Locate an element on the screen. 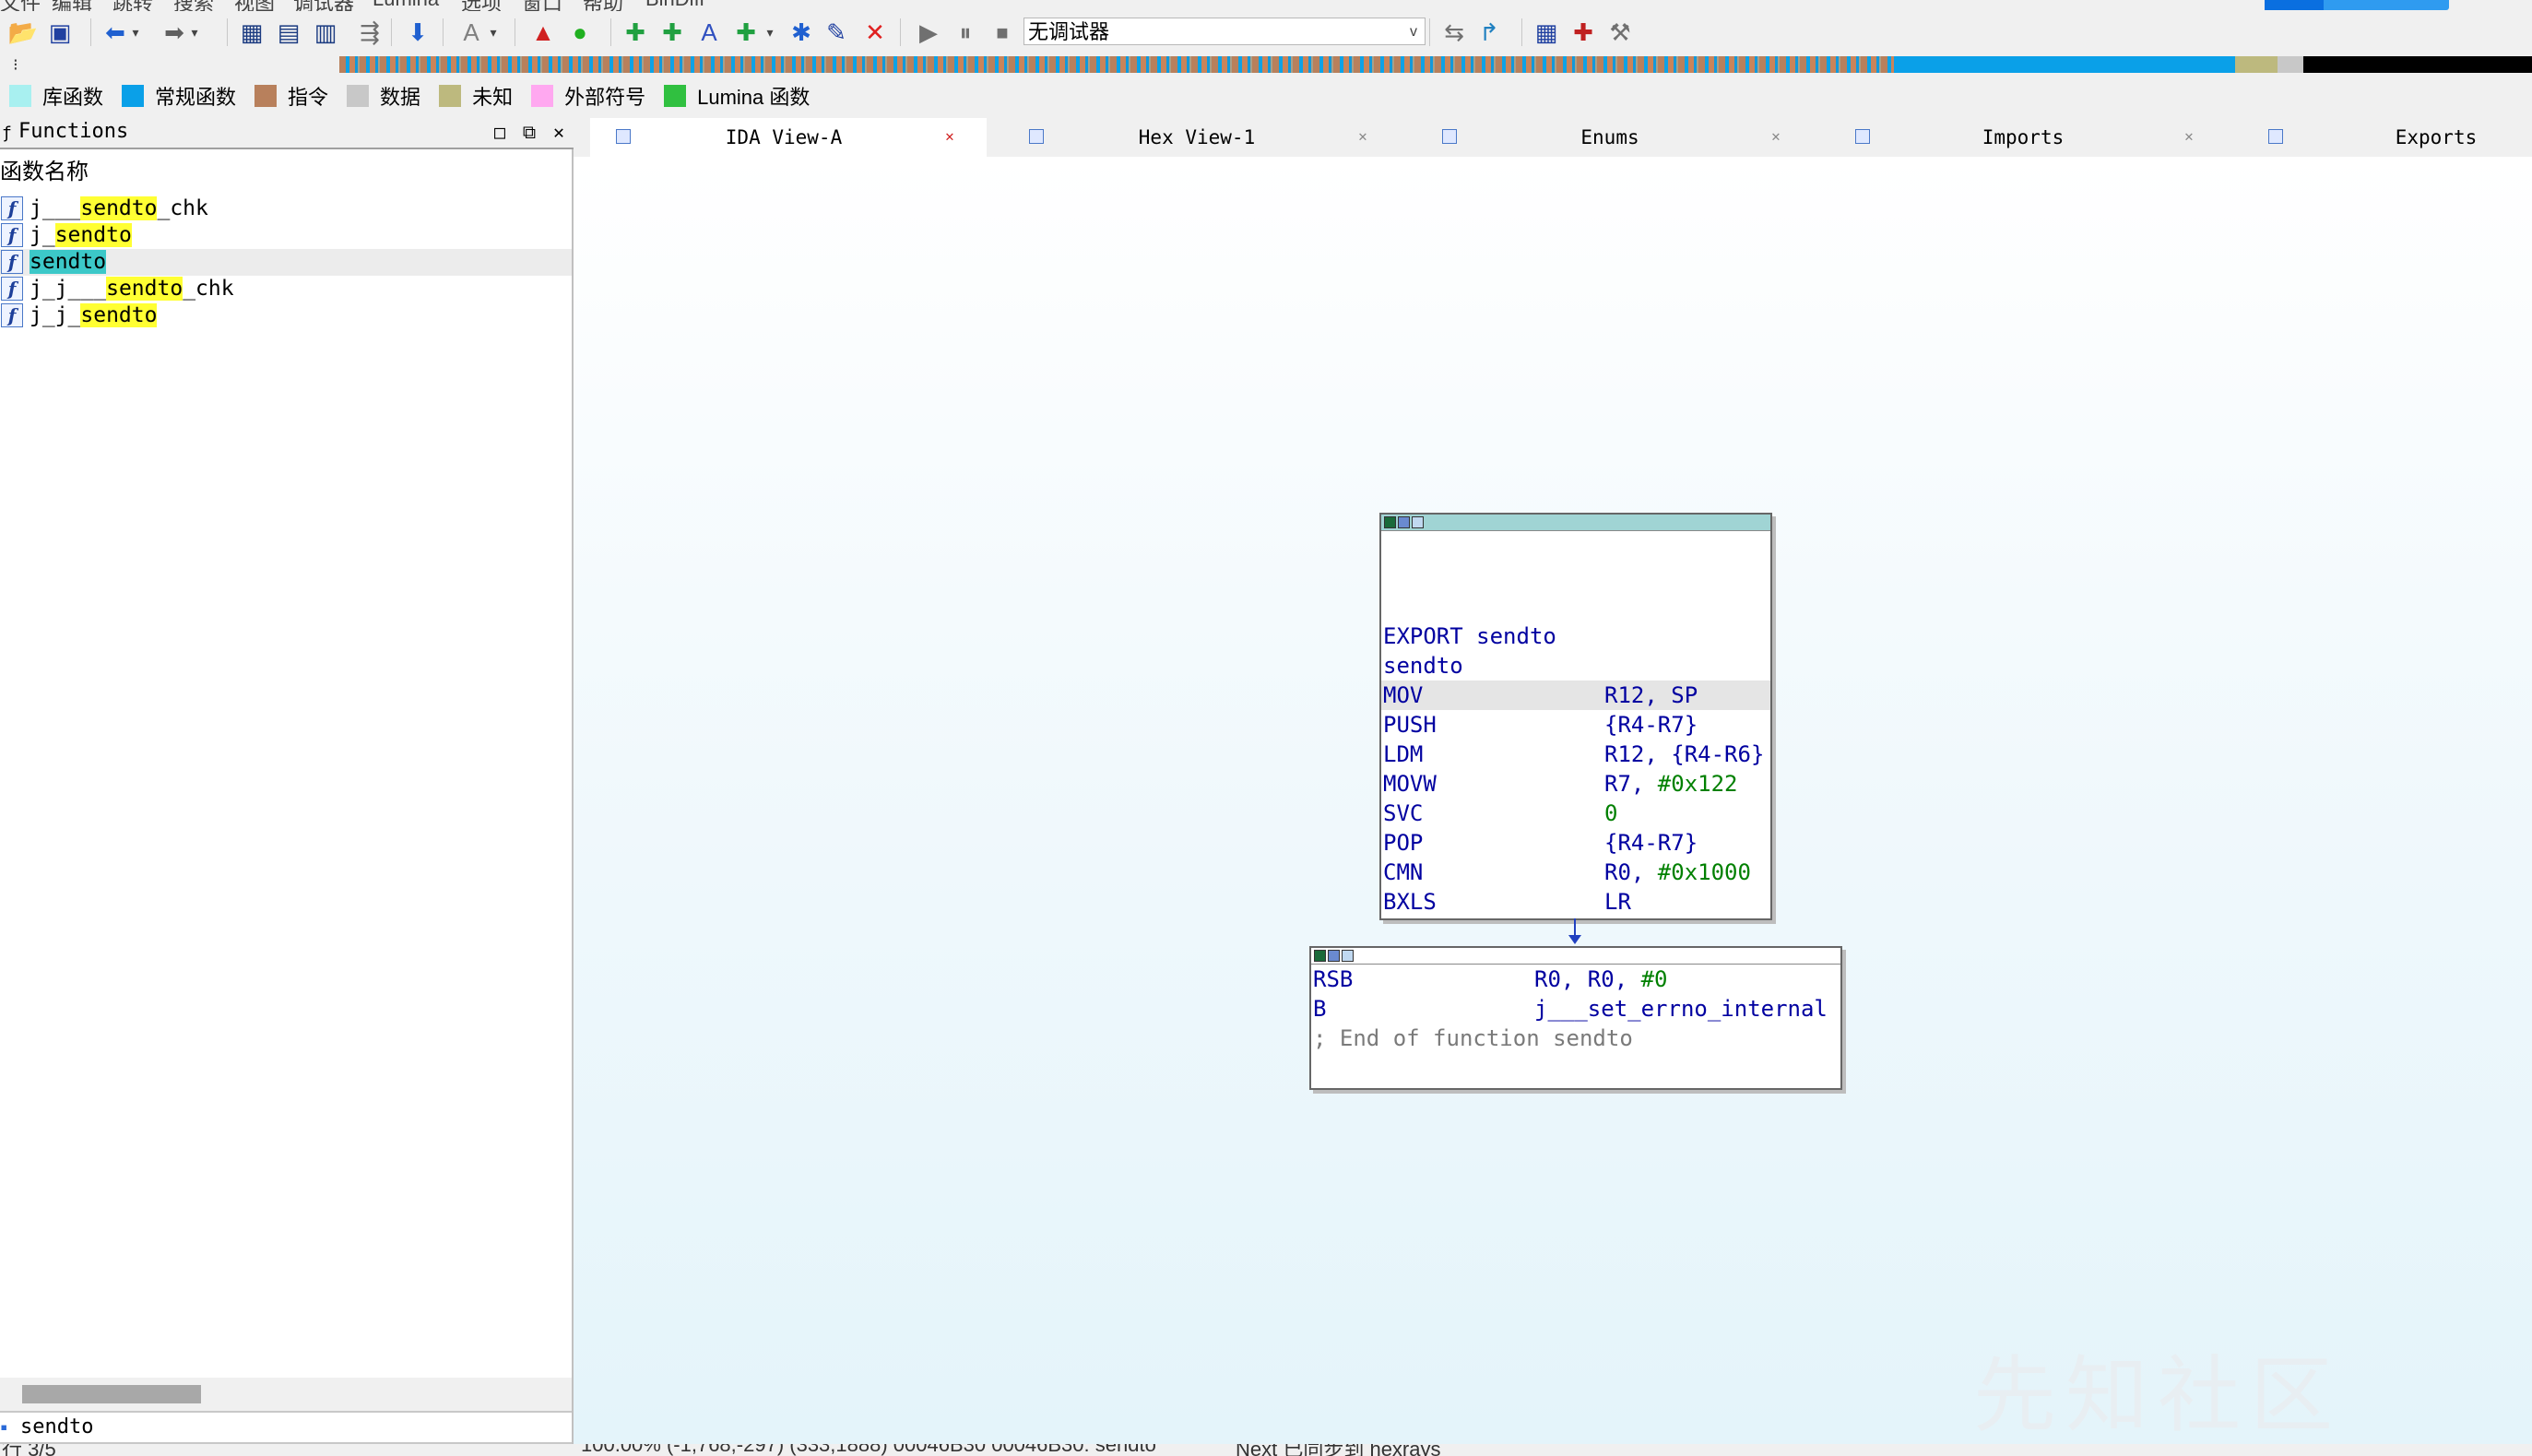 This screenshot has height=1456, width=2532. edit-icon: ✎ is located at coordinates (836, 32).